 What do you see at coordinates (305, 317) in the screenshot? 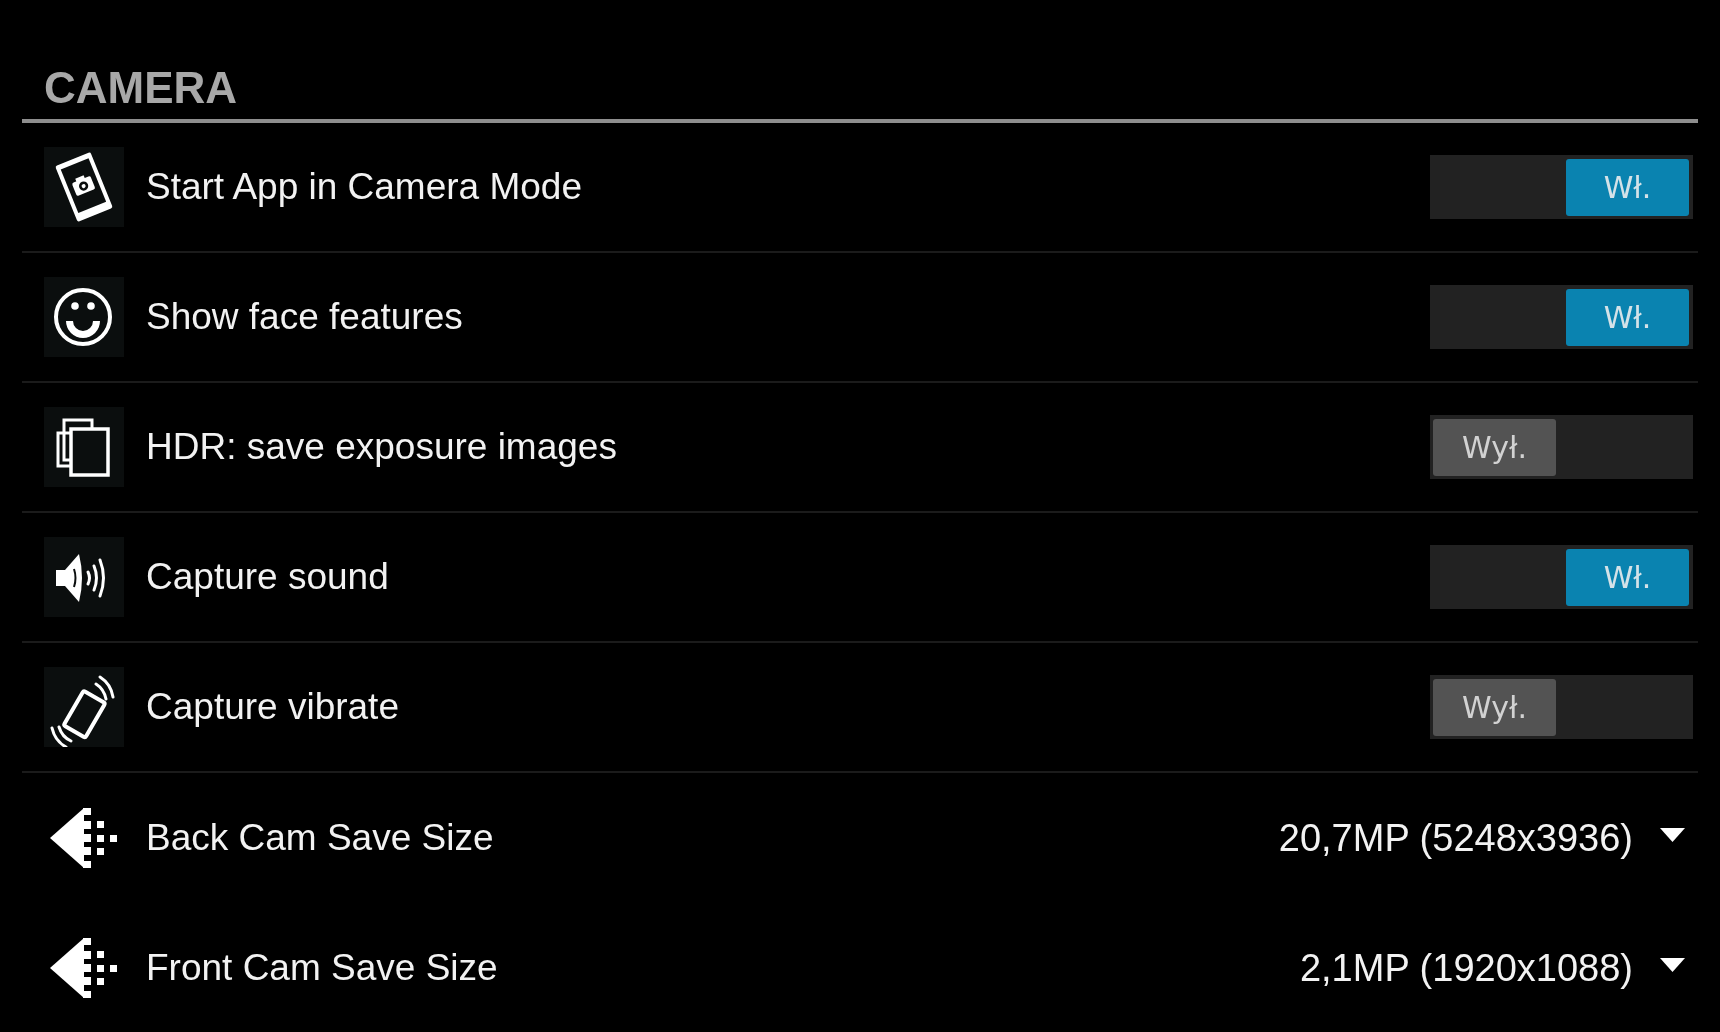
I see `setting-label: Show face features` at bounding box center [305, 317].